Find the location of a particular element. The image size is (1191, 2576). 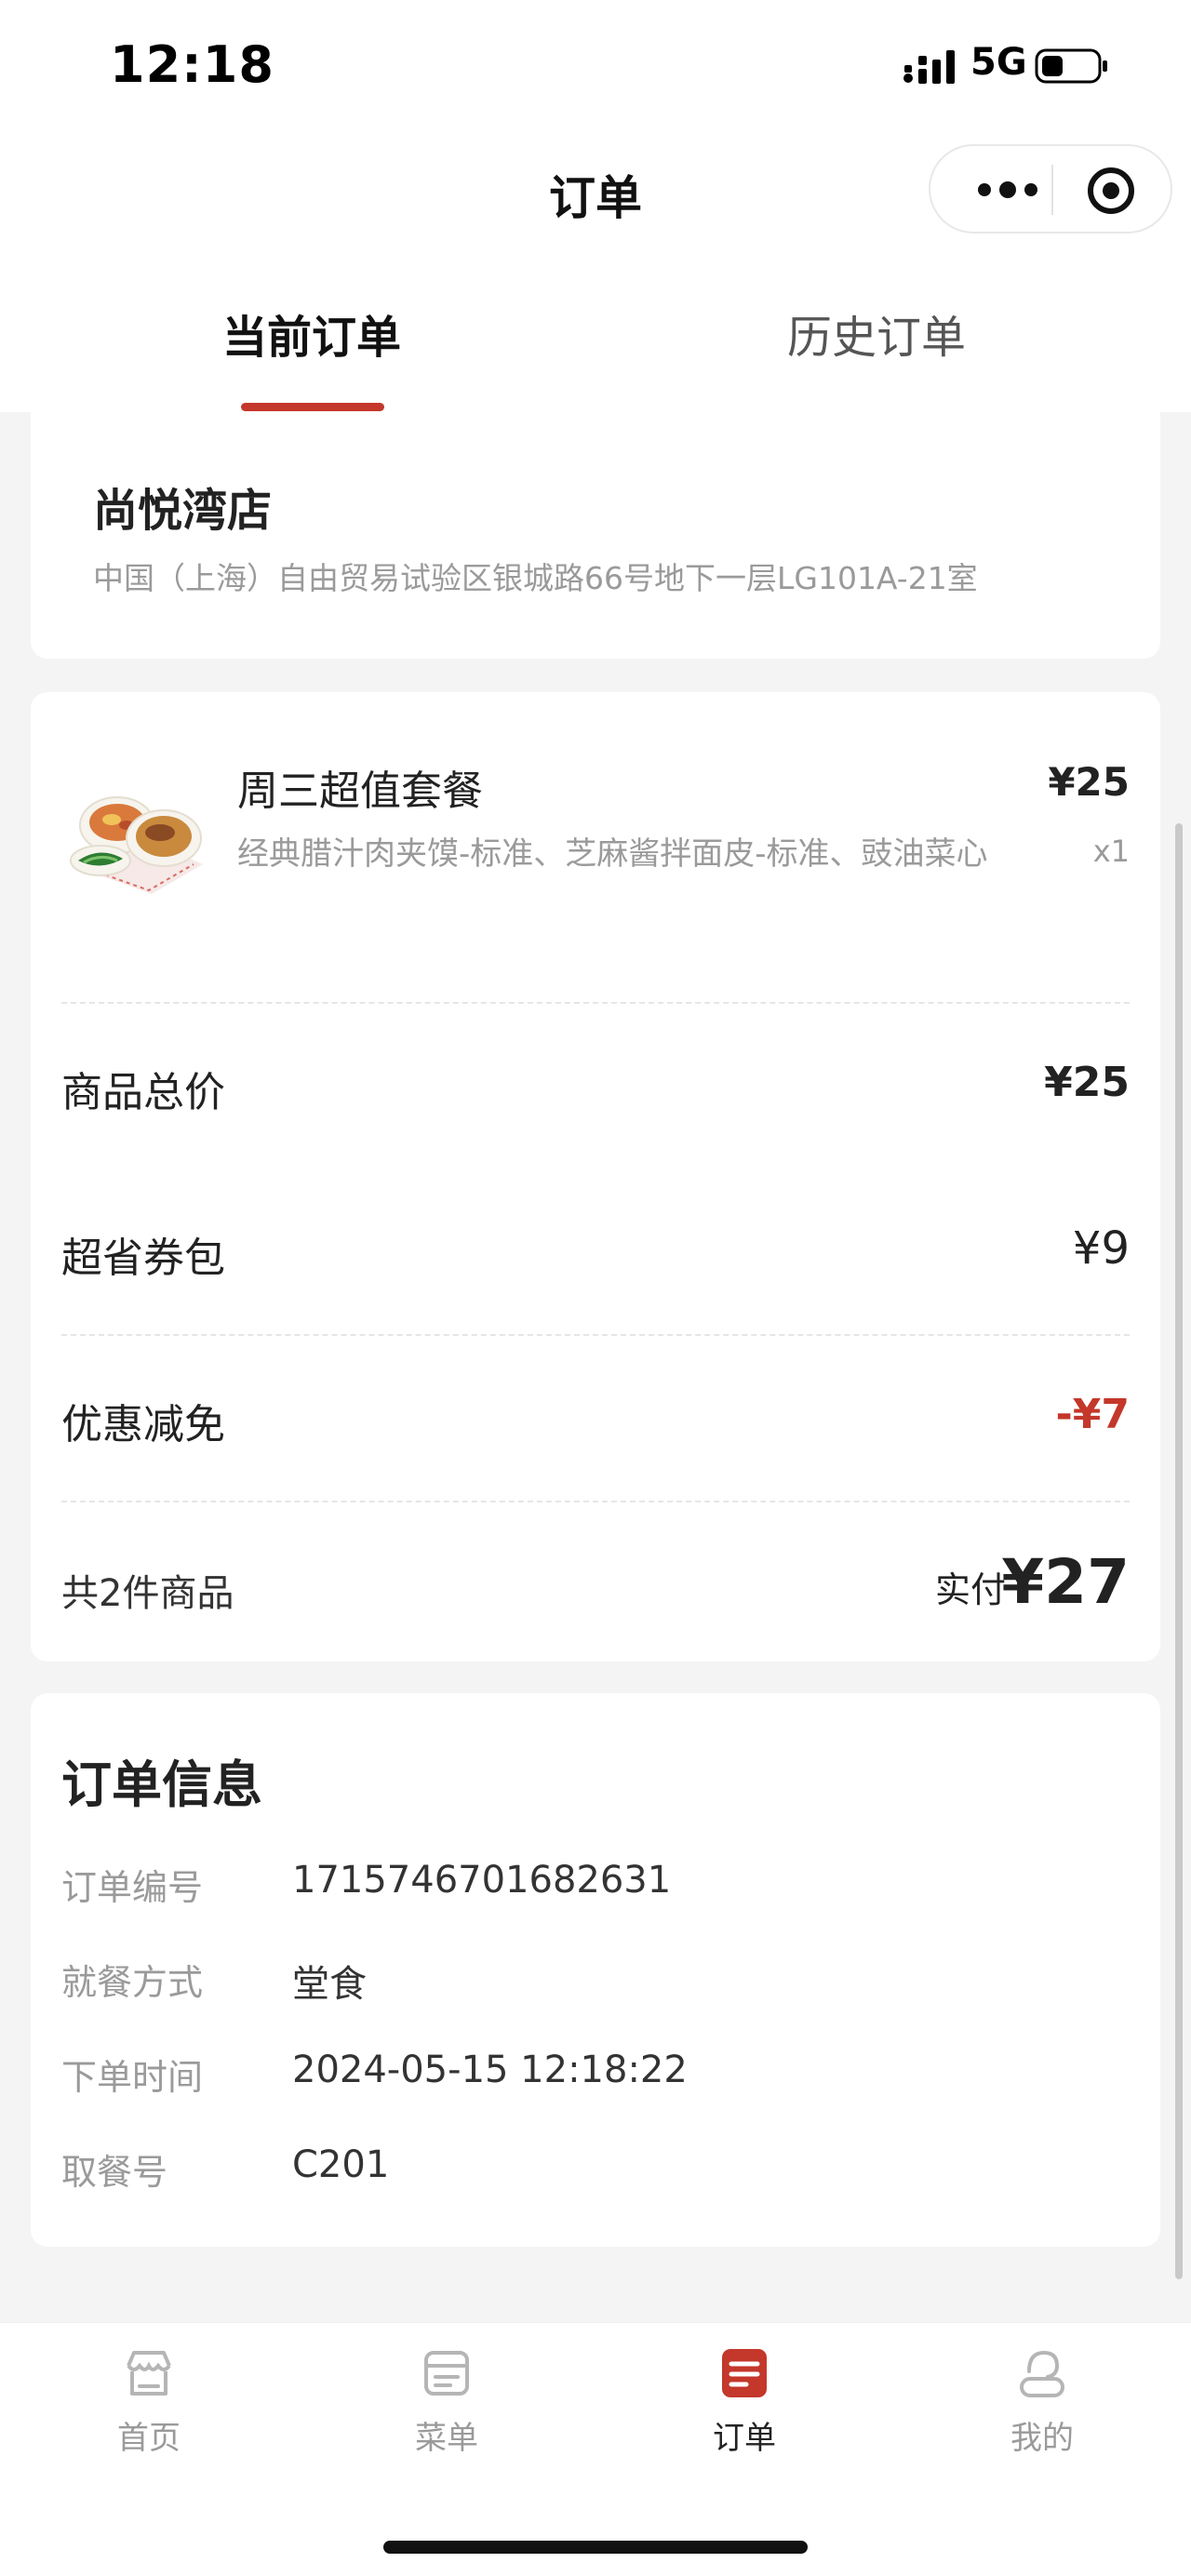

summary-row-total: 共2件商品 实付 ¥27 is located at coordinates (595, 1582).